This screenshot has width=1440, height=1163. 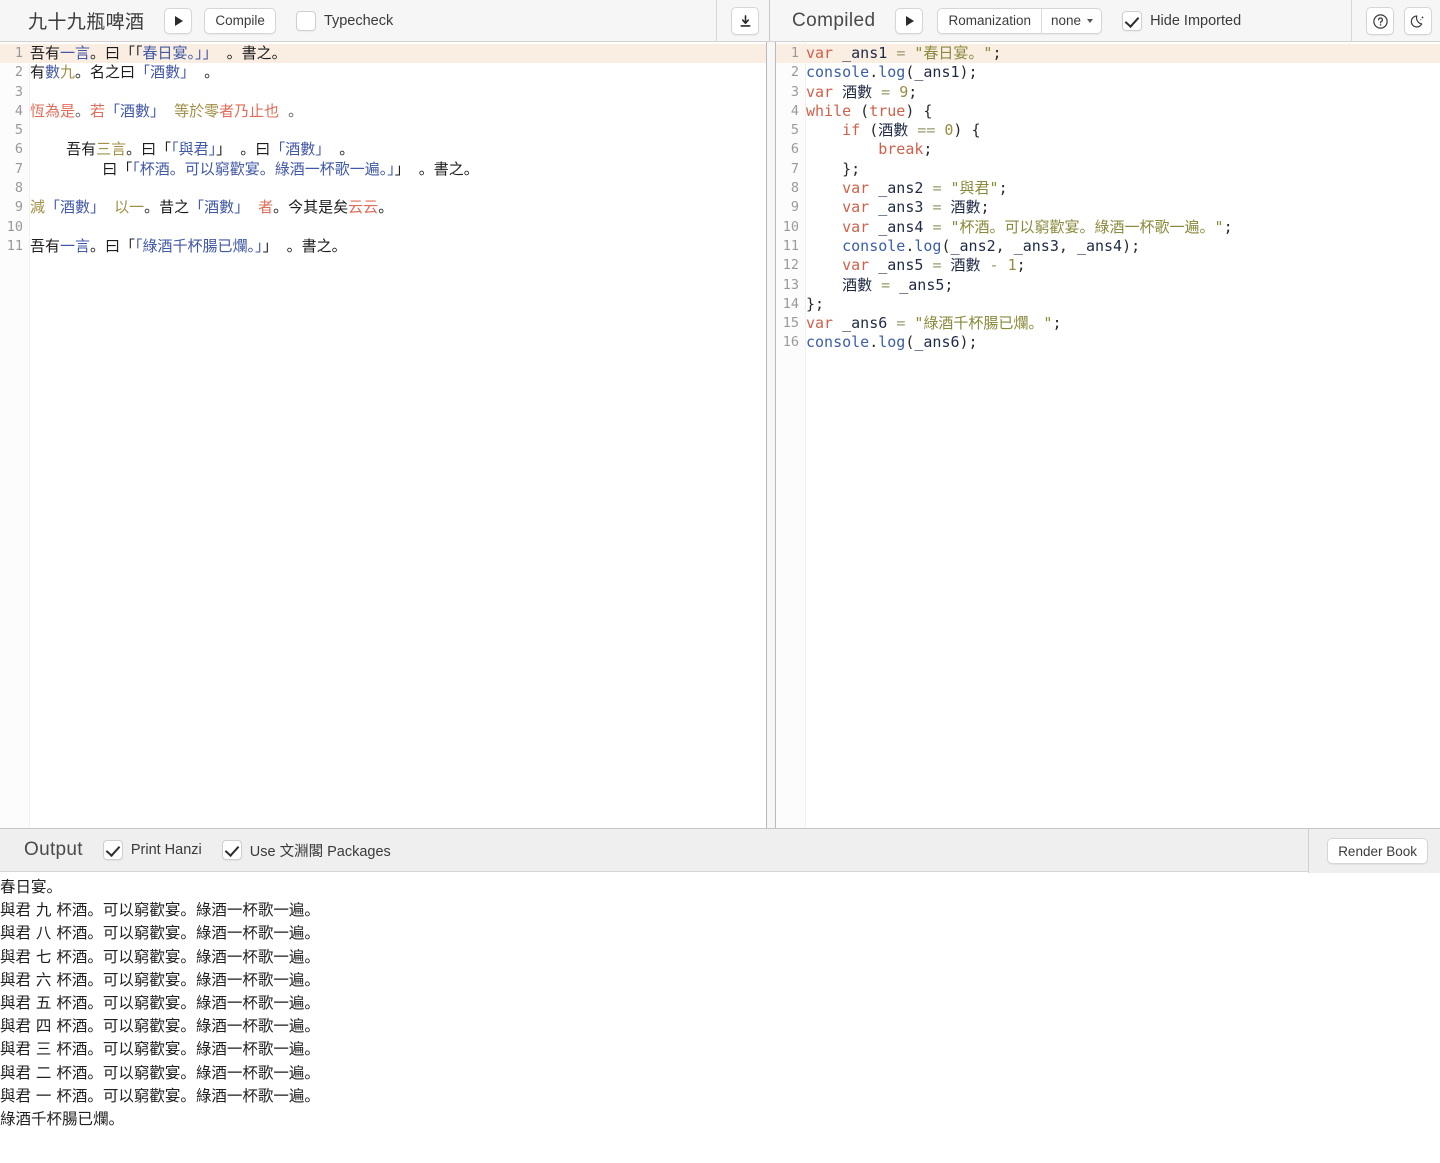 I want to click on code-line: 10 var _ans4 = "杯酒。可以窮歡宴。綠酒一杯歌一遍。";, so click(x=1108, y=227).